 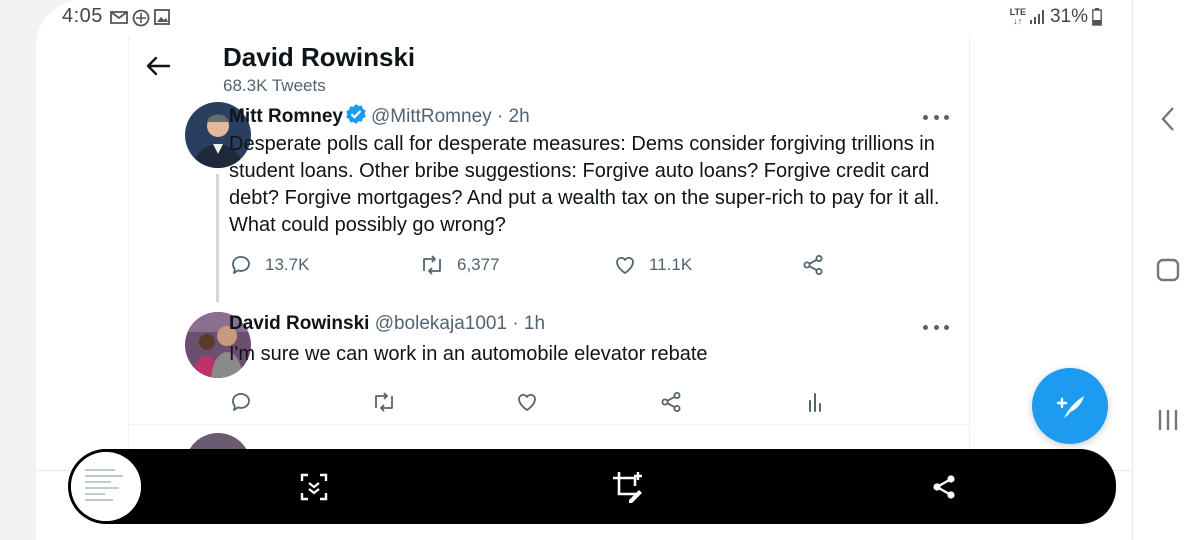 I want to click on signal-icon, so click(x=1036, y=17).